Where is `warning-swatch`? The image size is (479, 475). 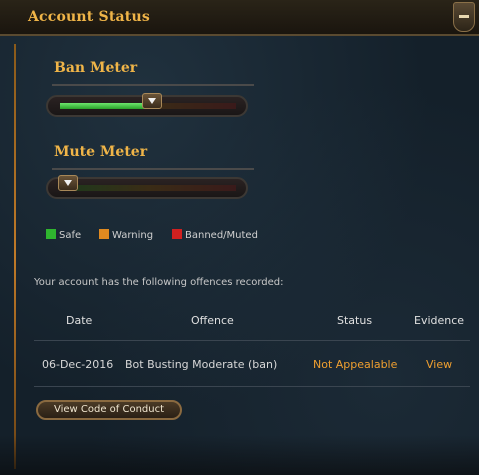 warning-swatch is located at coordinates (104, 234).